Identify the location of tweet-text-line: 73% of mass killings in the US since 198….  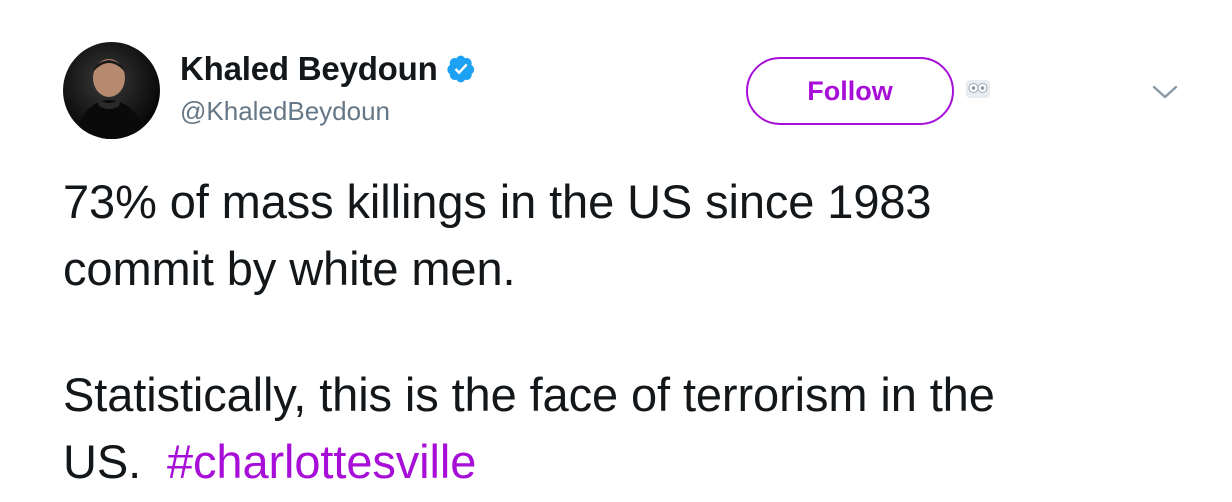
(497, 201).